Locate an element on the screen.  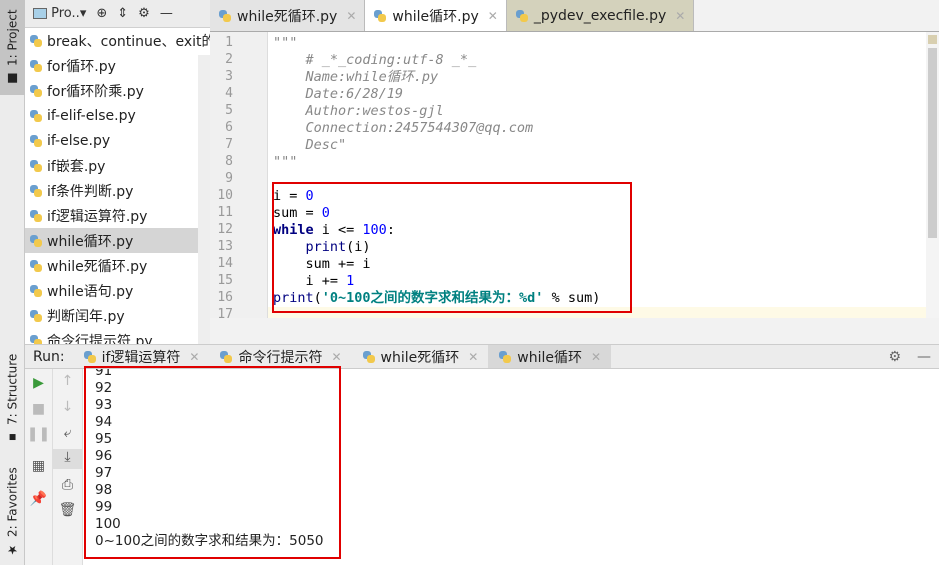
file-item: while循环.py is located at coordinates (117, 240).